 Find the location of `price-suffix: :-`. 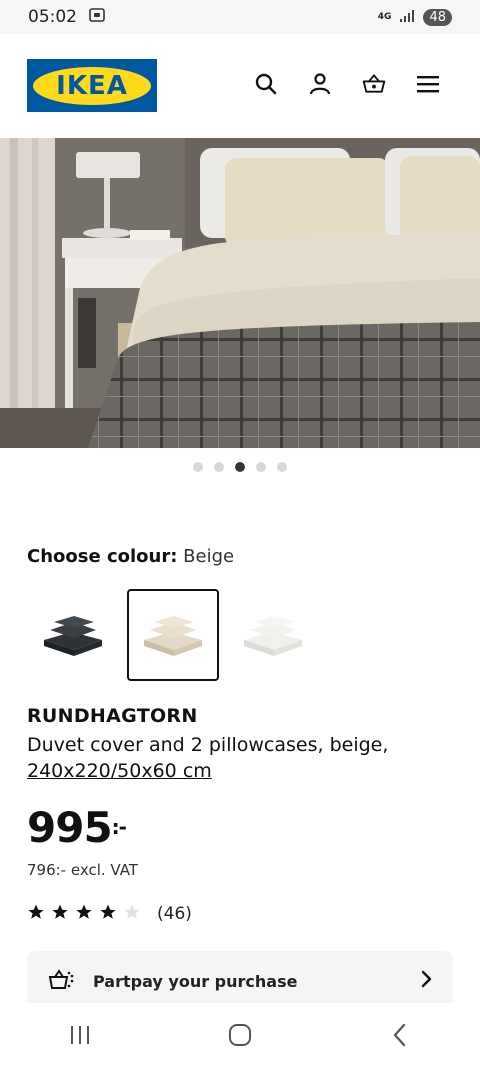

price-suffix: :- is located at coordinates (119, 827).